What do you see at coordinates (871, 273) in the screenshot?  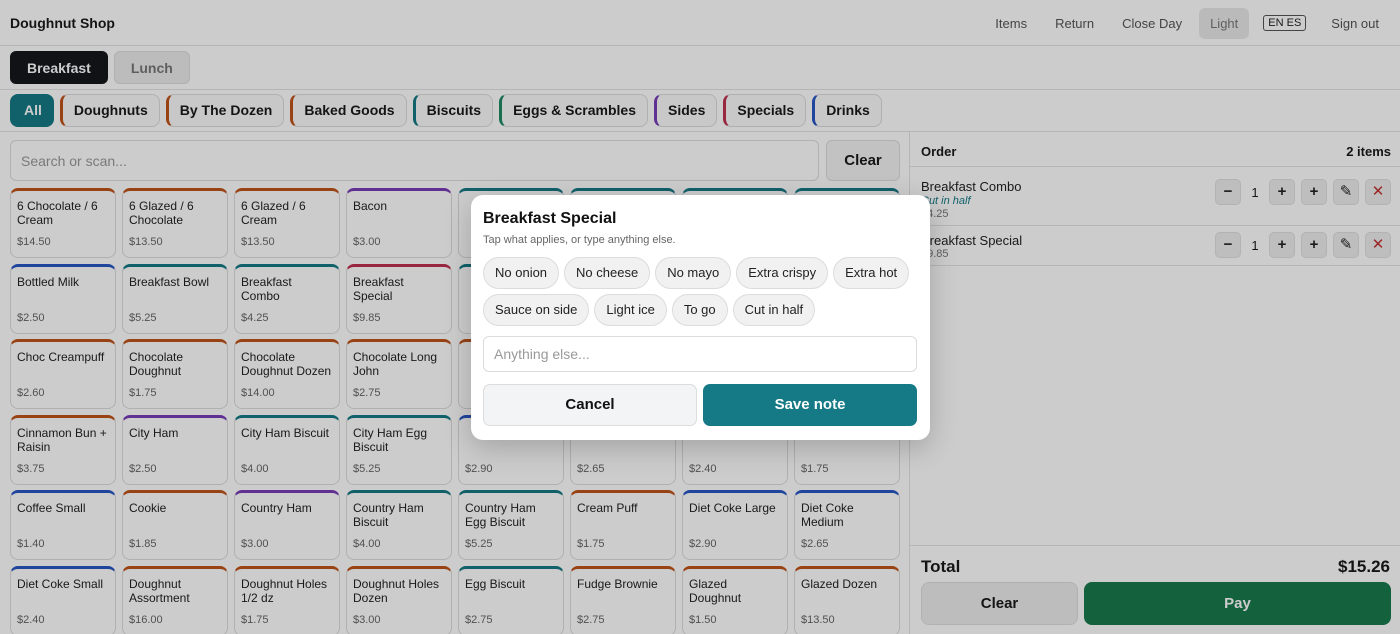 I see `note-chip-extra-hot: Extra hot` at bounding box center [871, 273].